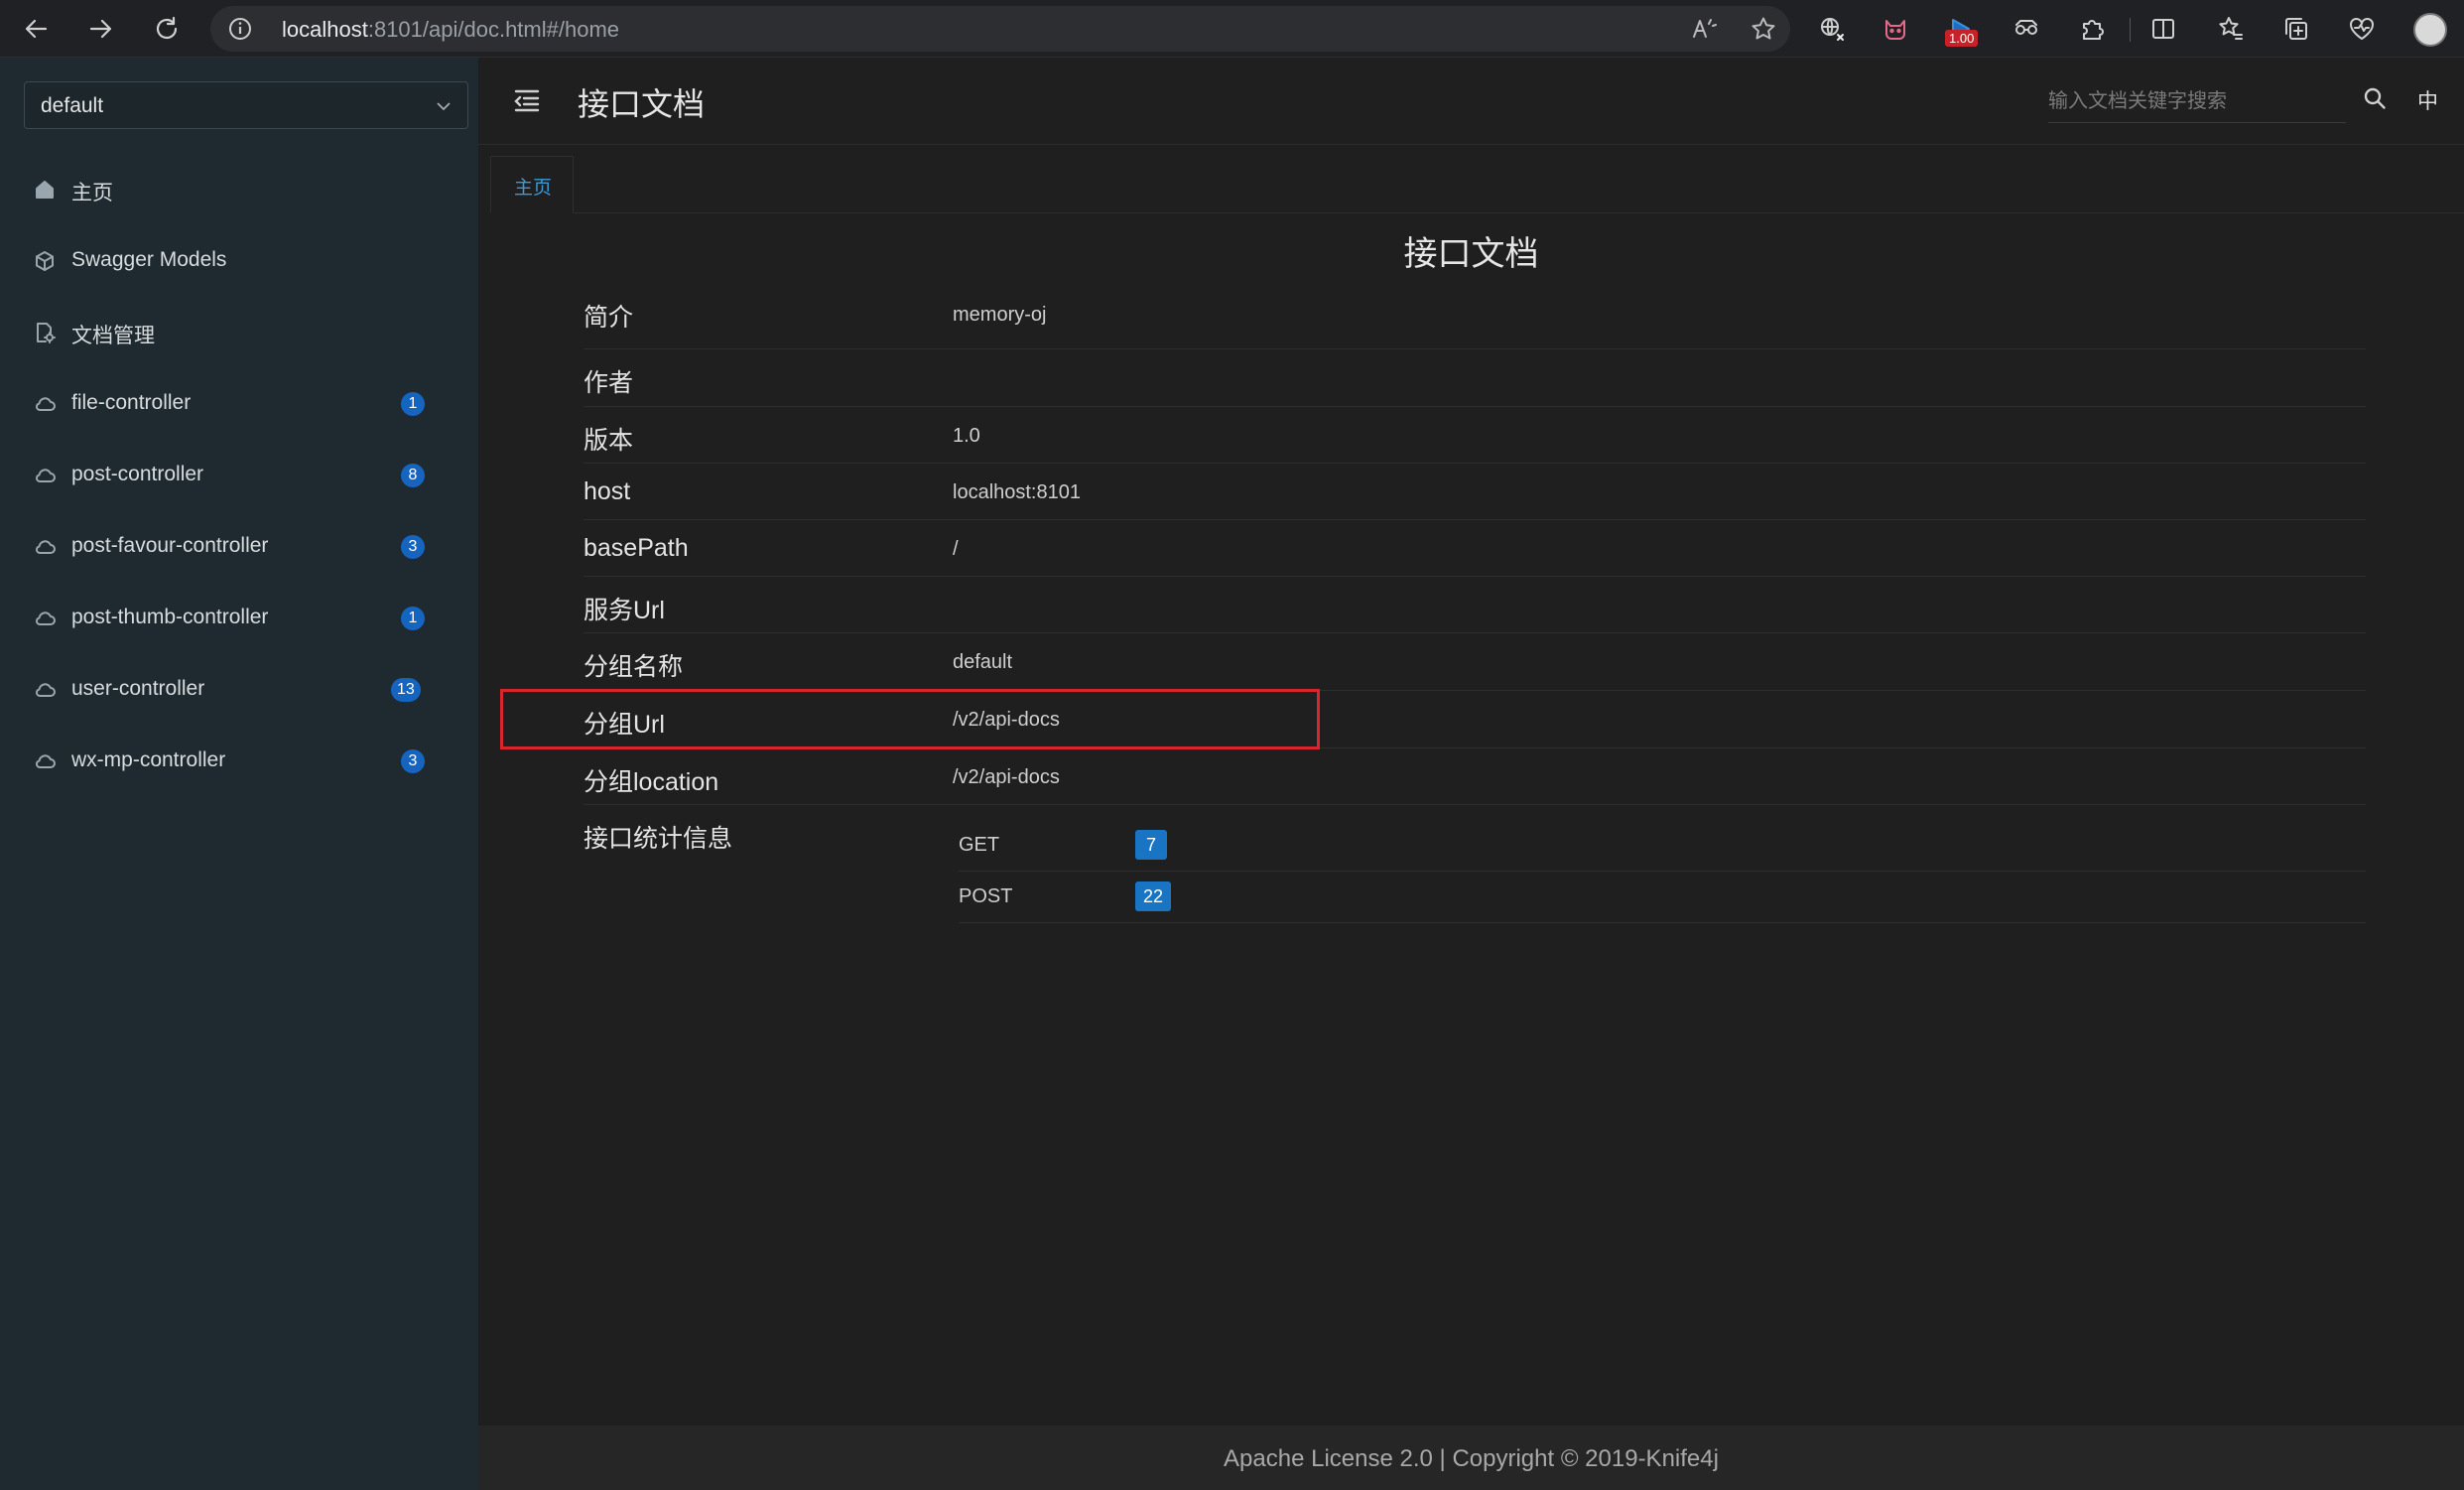 The height and width of the screenshot is (1490, 2464). I want to click on info-row-author: 作者, so click(1475, 378).